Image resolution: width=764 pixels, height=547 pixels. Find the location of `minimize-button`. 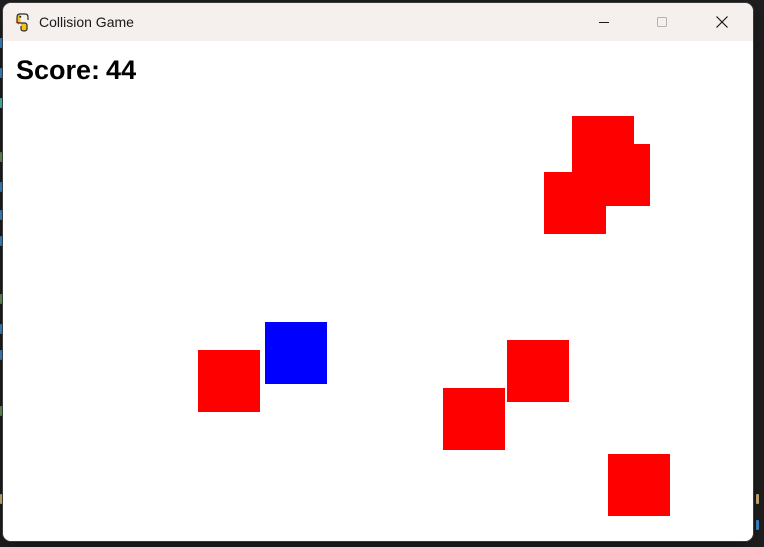

minimize-button is located at coordinates (604, 22).